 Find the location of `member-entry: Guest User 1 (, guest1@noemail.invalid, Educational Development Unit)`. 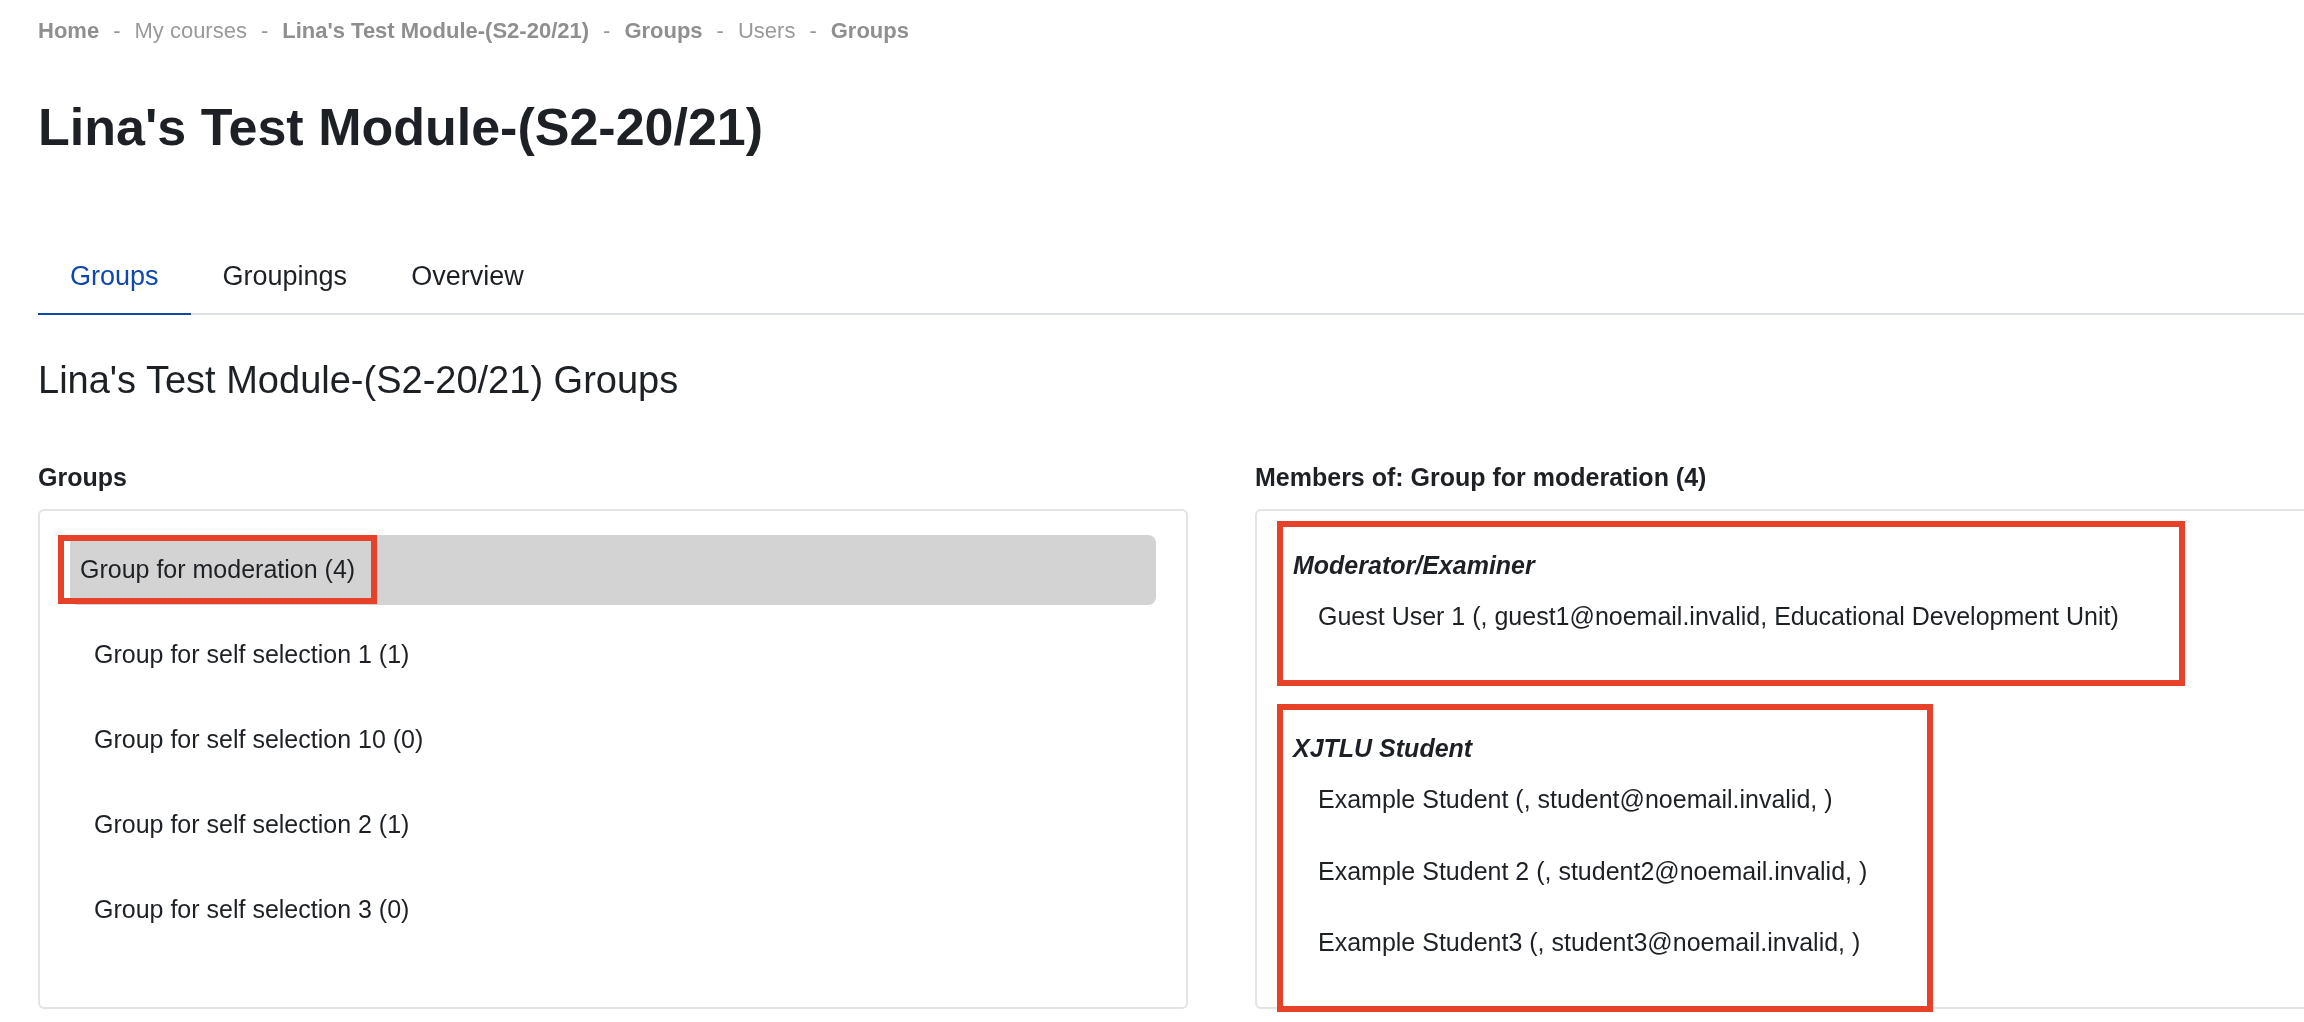

member-entry: Guest User 1 (, guest1@noemail.invalid, Educational Development Unit) is located at coordinates (1718, 616).